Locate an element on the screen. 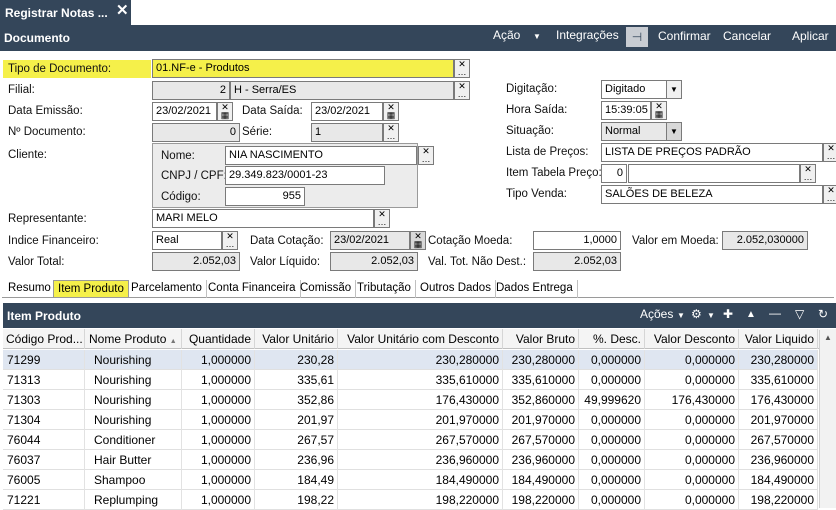  grid-title: Item Produto is located at coordinates (44, 316).